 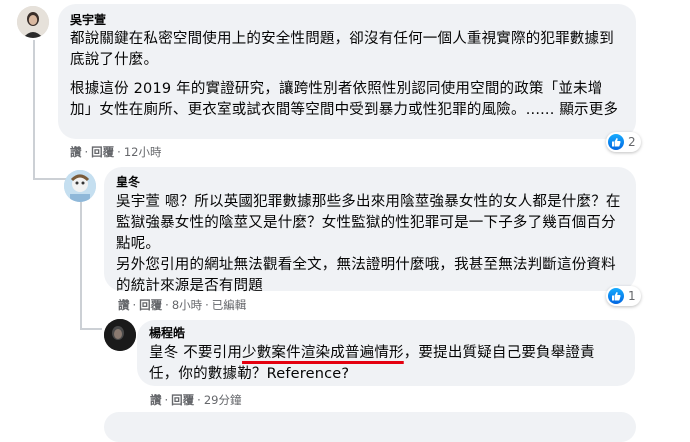 I want to click on reaction-count: 2, so click(x=623, y=142).